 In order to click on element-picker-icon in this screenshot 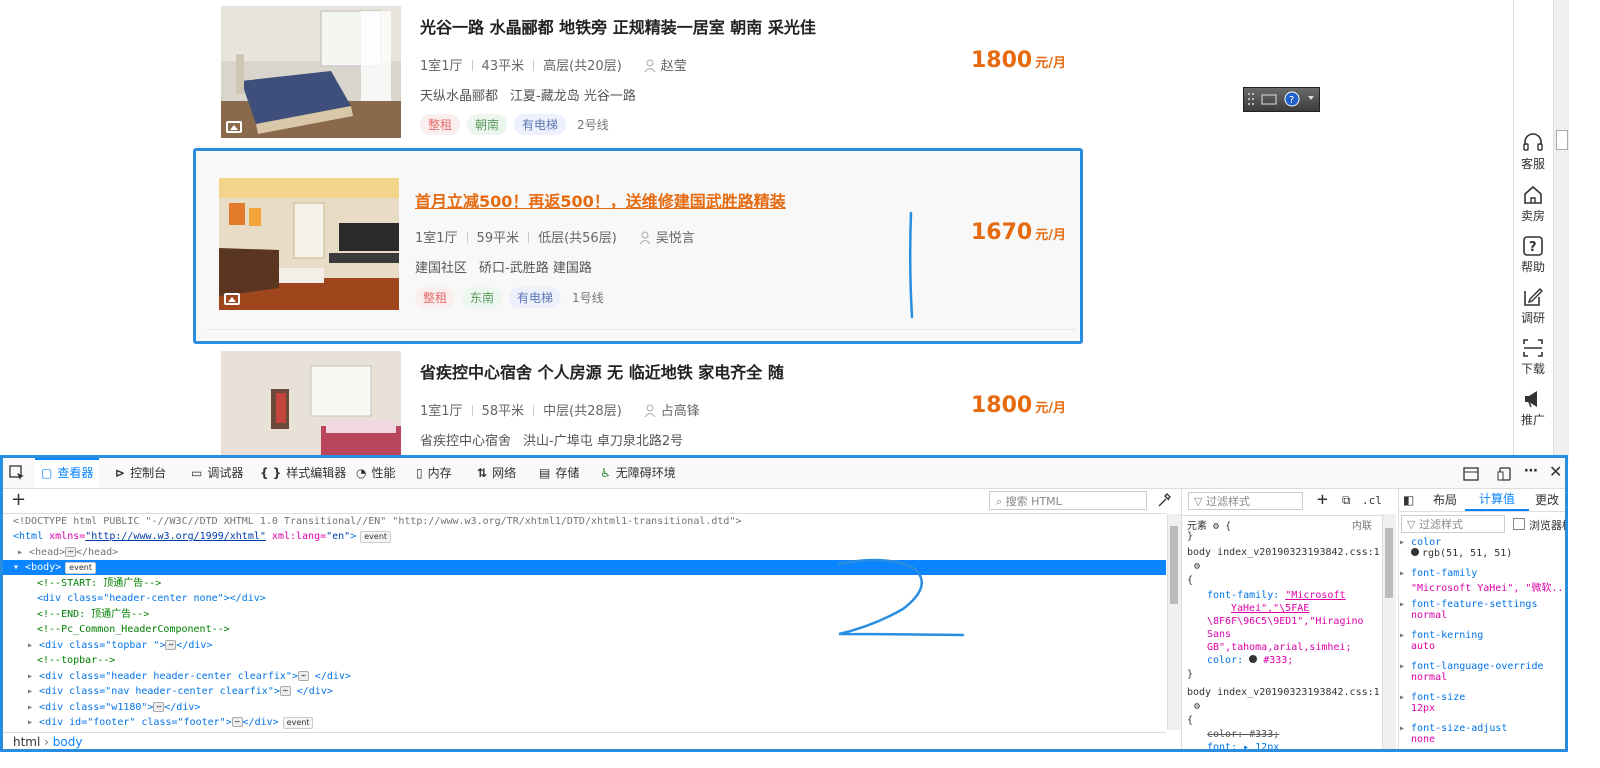, I will do `click(17, 475)`.